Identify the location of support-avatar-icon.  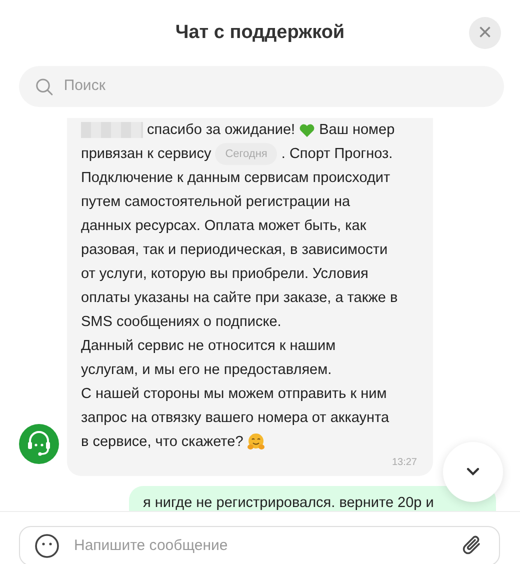
(39, 444).